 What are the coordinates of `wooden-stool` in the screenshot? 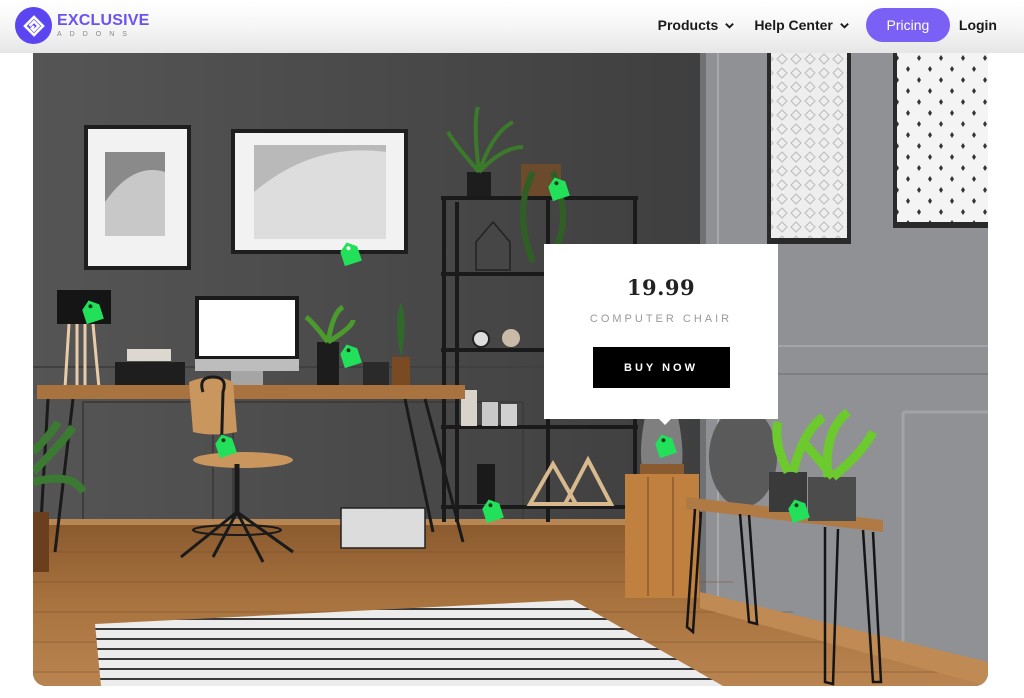 It's located at (662, 536).